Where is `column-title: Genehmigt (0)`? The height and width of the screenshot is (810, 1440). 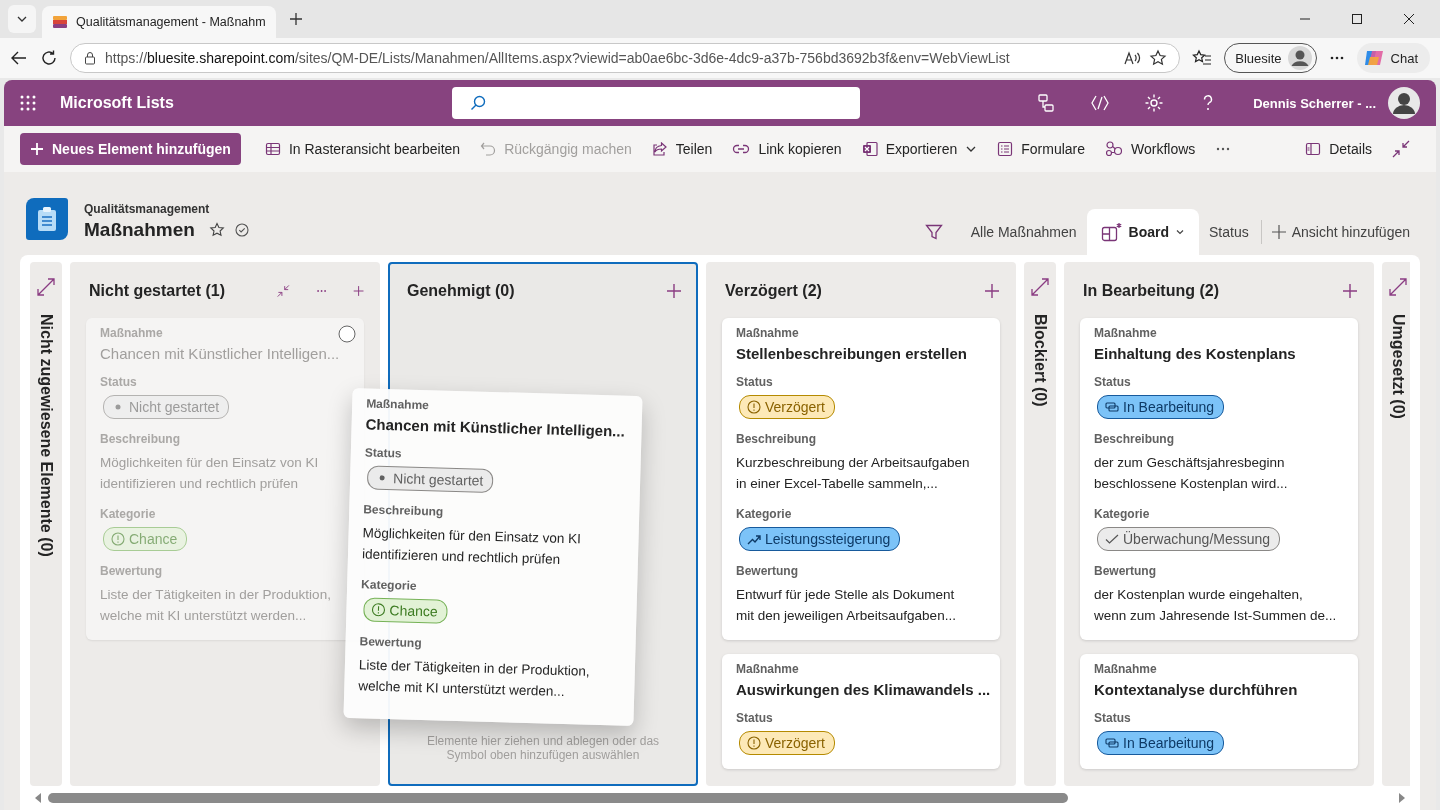 column-title: Genehmigt (0) is located at coordinates (461, 291).